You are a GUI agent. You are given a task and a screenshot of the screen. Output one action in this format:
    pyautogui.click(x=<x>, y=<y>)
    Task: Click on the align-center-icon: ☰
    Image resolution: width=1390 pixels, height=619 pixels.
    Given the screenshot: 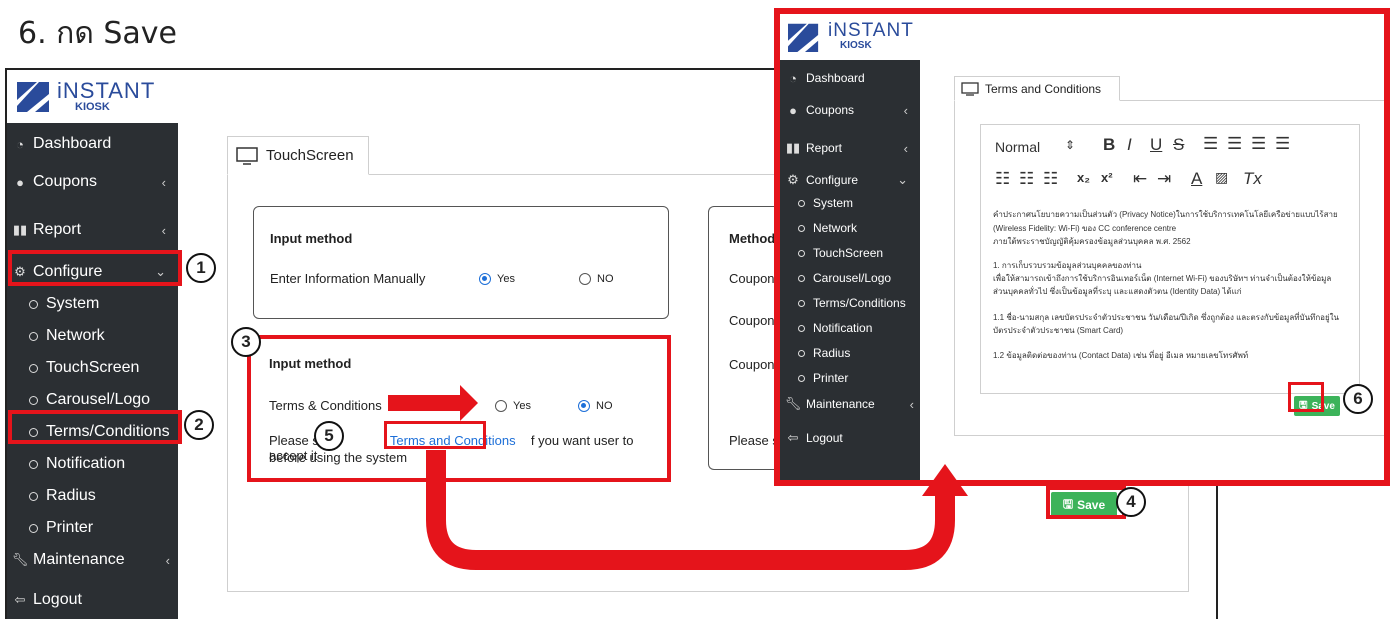 What is the action you would take?
    pyautogui.click(x=1234, y=144)
    